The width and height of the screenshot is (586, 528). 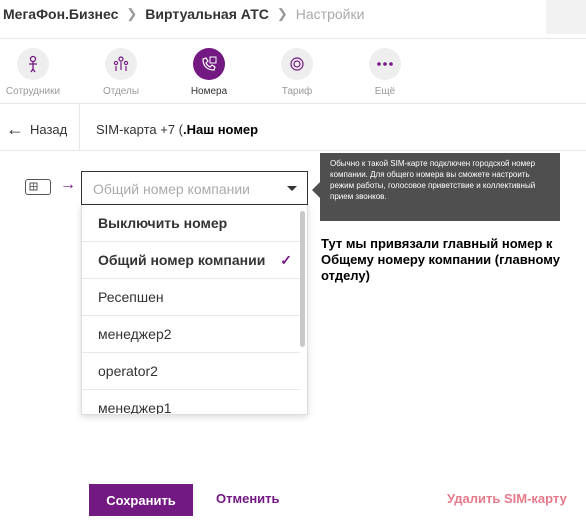 I want to click on dropdown-option-selected: Общий номер компании ✓, so click(x=191, y=260).